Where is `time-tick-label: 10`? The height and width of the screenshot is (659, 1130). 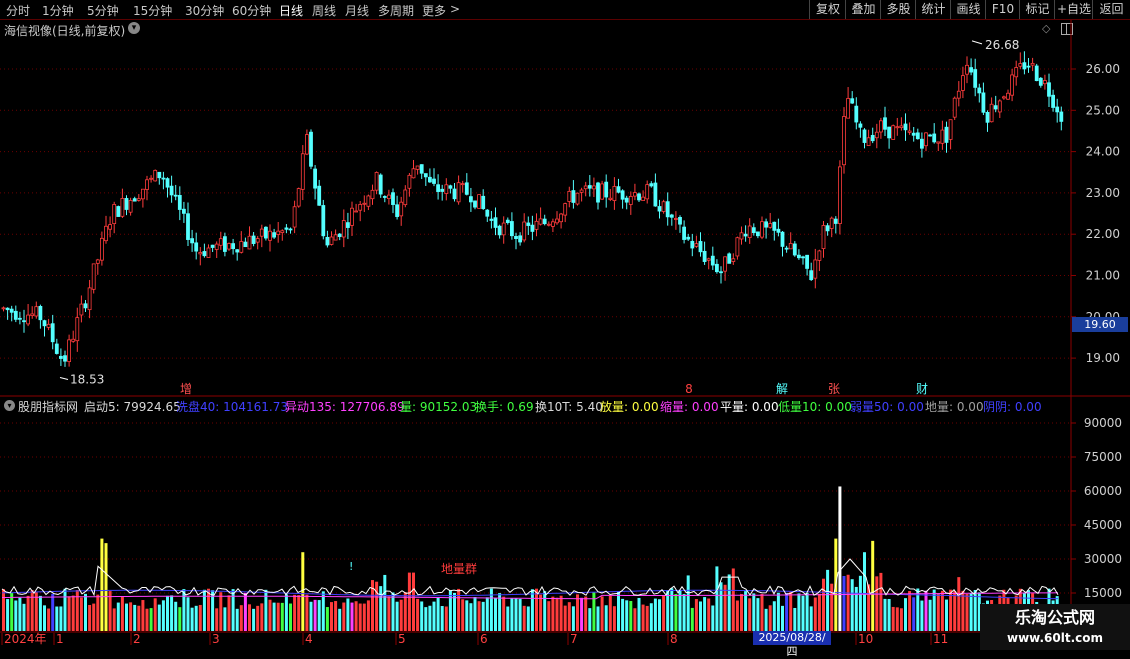
time-tick-label: 10 is located at coordinates (865, 639).